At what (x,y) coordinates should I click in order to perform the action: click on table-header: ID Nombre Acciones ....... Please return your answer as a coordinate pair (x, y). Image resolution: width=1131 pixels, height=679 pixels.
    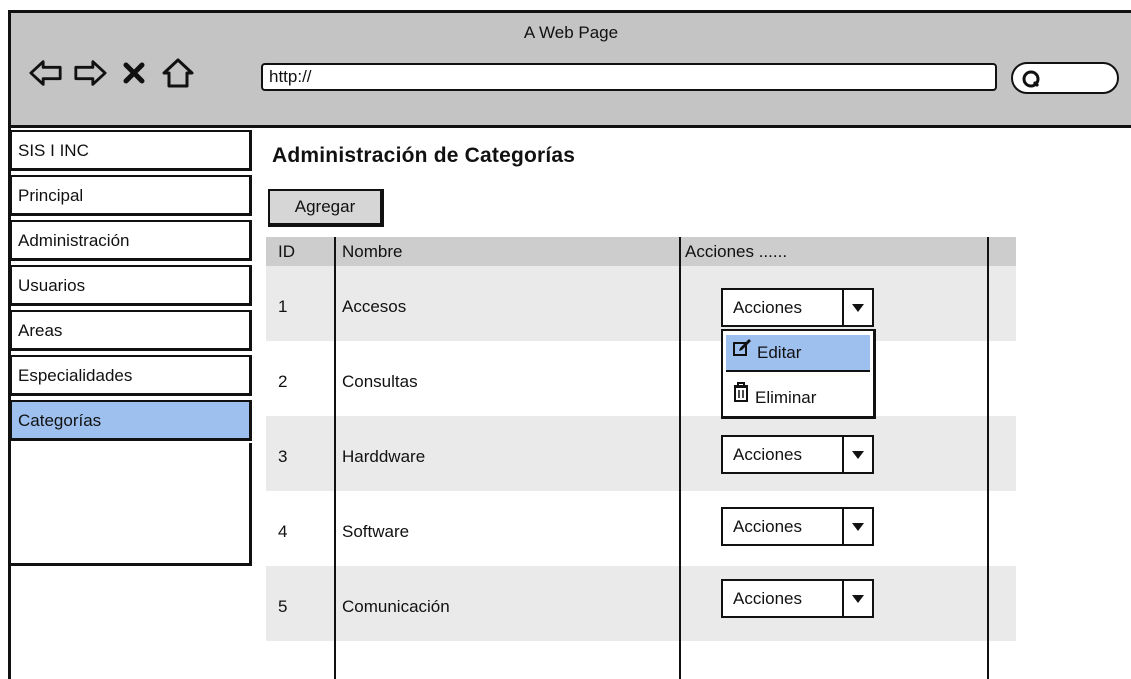
    Looking at the image, I should click on (641, 251).